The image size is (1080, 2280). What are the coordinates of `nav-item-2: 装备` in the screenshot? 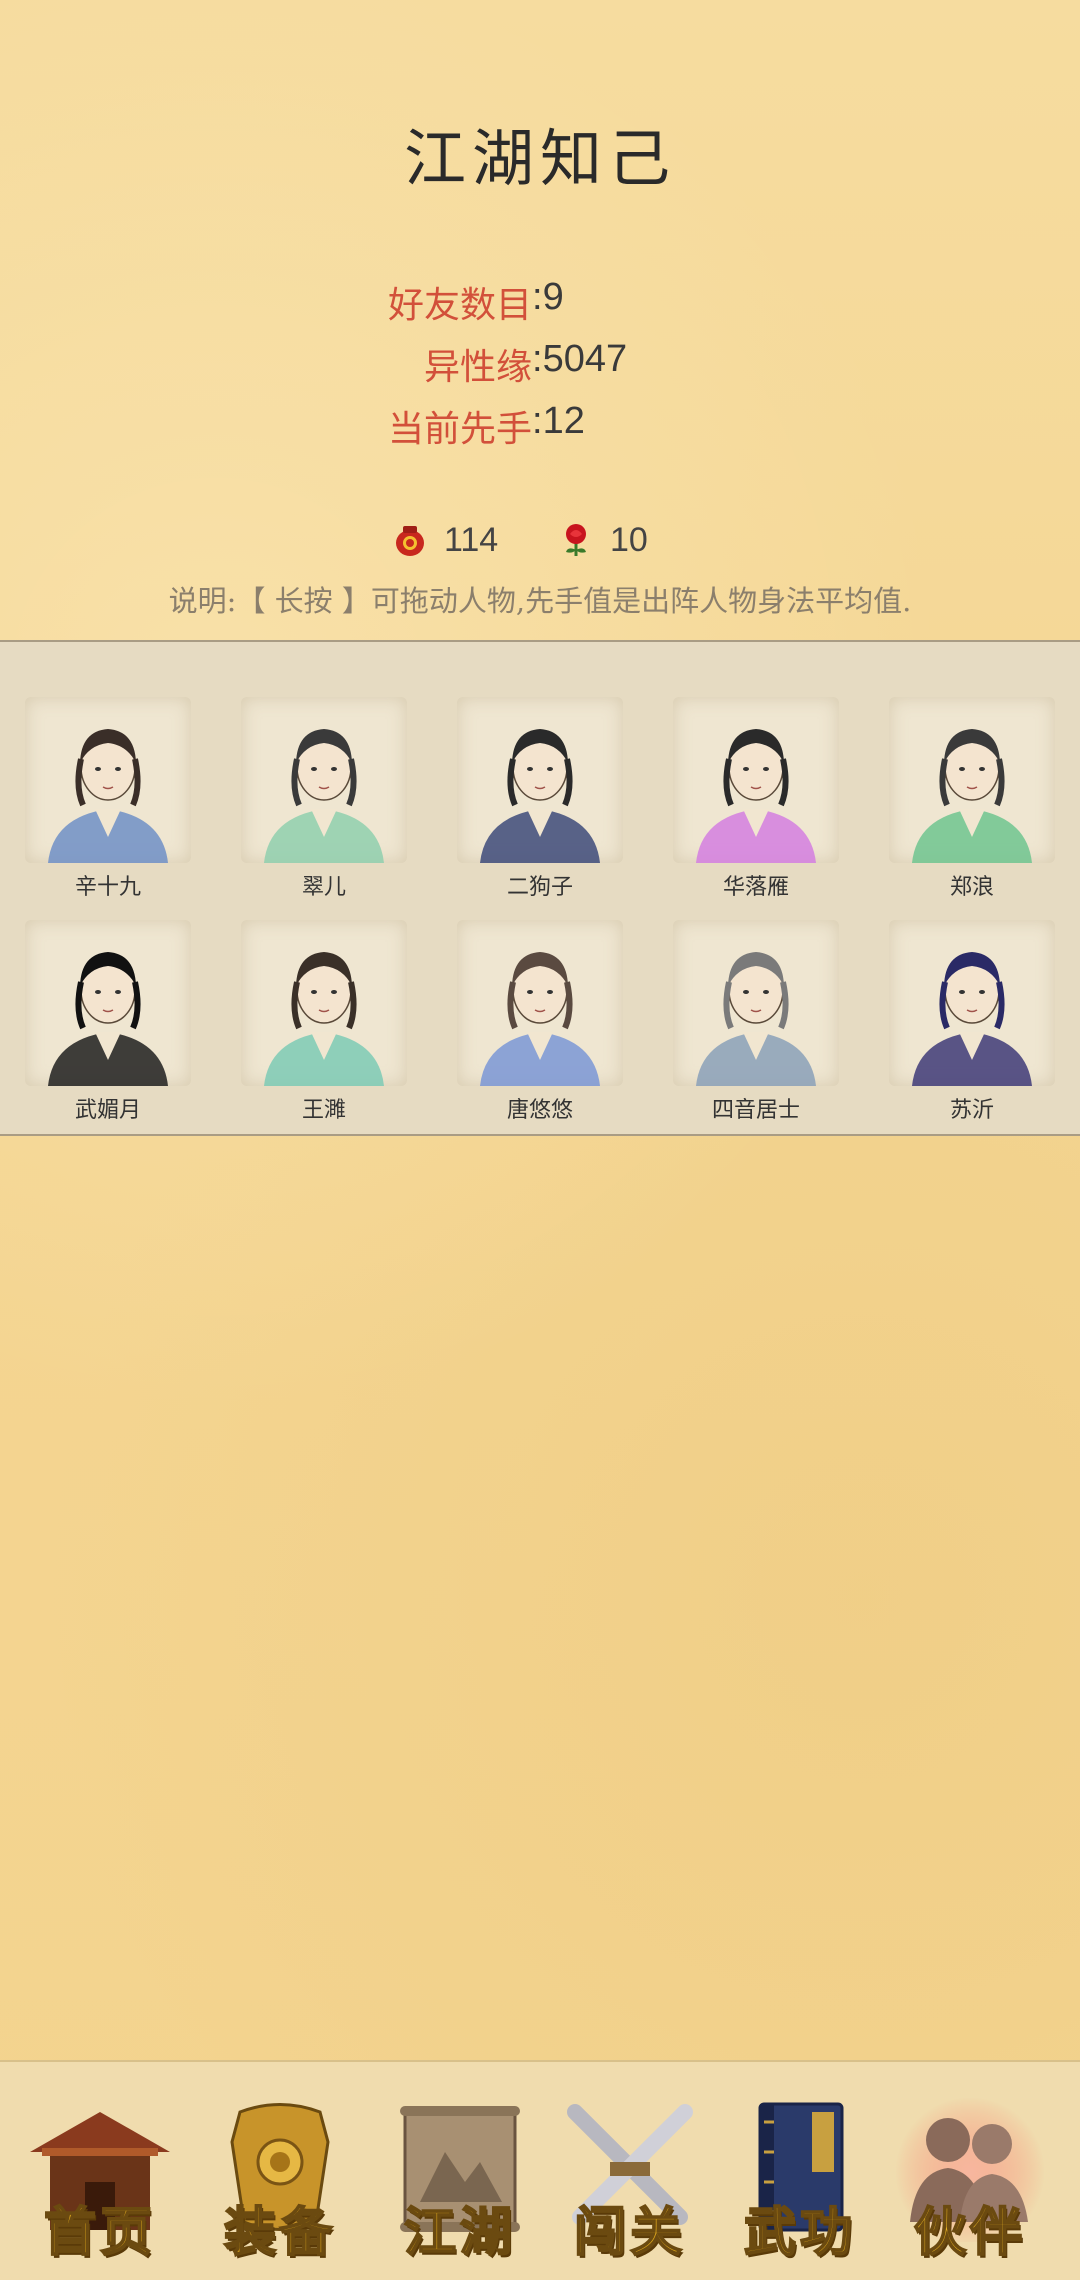 It's located at (280, 2178).